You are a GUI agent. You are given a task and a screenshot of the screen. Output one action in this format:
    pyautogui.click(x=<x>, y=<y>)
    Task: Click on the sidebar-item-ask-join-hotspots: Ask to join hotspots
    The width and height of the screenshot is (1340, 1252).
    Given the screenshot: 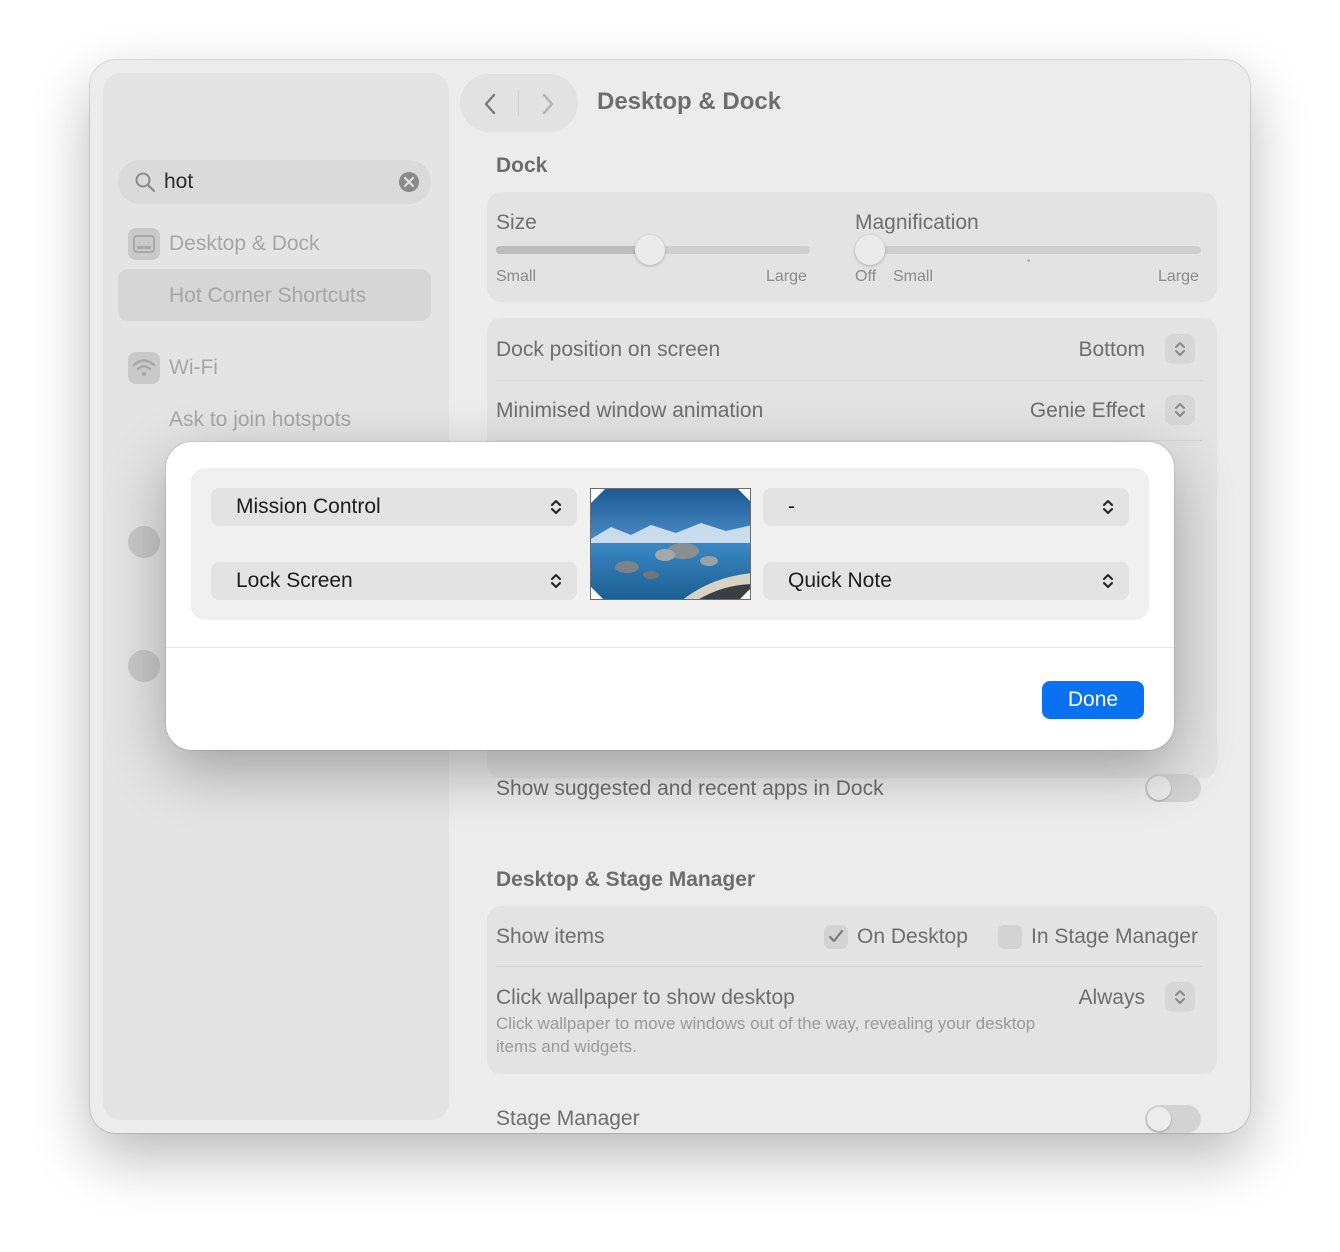 What is the action you would take?
    pyautogui.click(x=260, y=420)
    